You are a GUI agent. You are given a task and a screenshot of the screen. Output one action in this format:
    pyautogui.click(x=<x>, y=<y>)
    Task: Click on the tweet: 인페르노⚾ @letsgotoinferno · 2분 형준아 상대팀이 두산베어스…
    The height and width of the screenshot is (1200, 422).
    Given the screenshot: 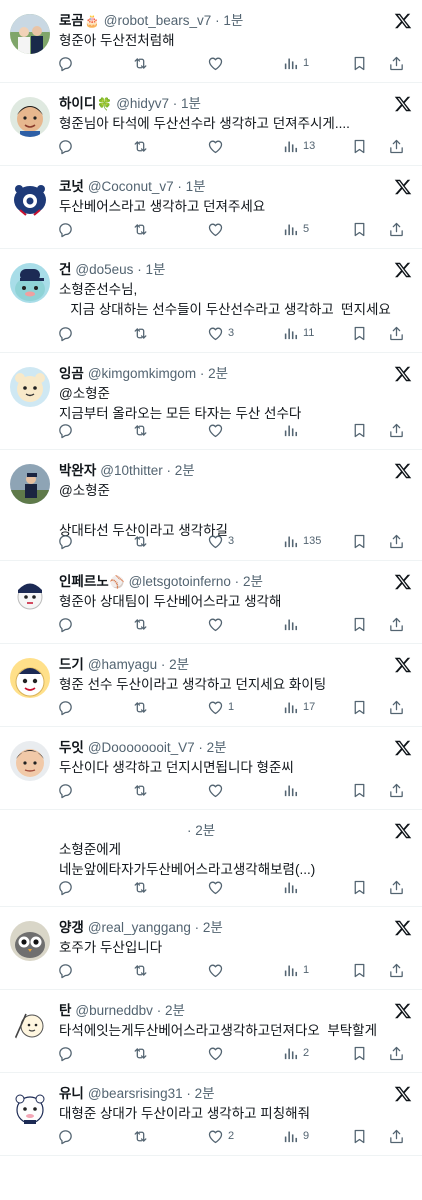 What is the action you would take?
    pyautogui.click(x=211, y=602)
    